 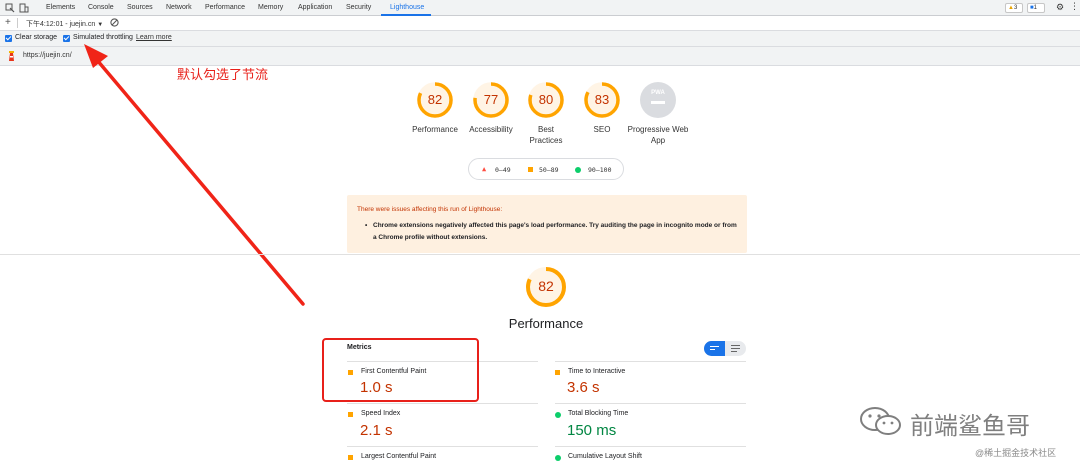 I want to click on metric-tbt-label: Total Blocking Time, so click(x=598, y=413).